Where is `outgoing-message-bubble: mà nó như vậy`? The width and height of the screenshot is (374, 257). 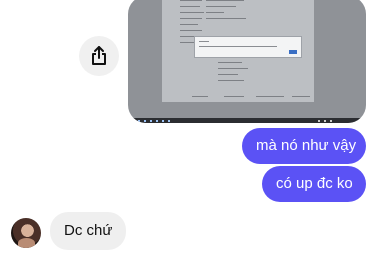
outgoing-message-bubble: mà nó như vậy is located at coordinates (304, 146).